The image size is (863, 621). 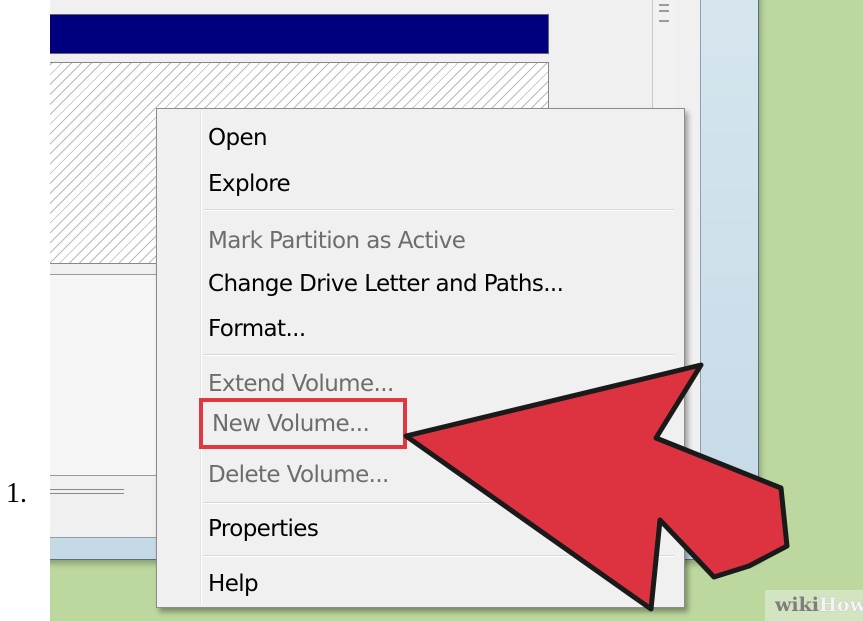 I want to click on wikihow-watermark: wikiHow, so click(x=814, y=605).